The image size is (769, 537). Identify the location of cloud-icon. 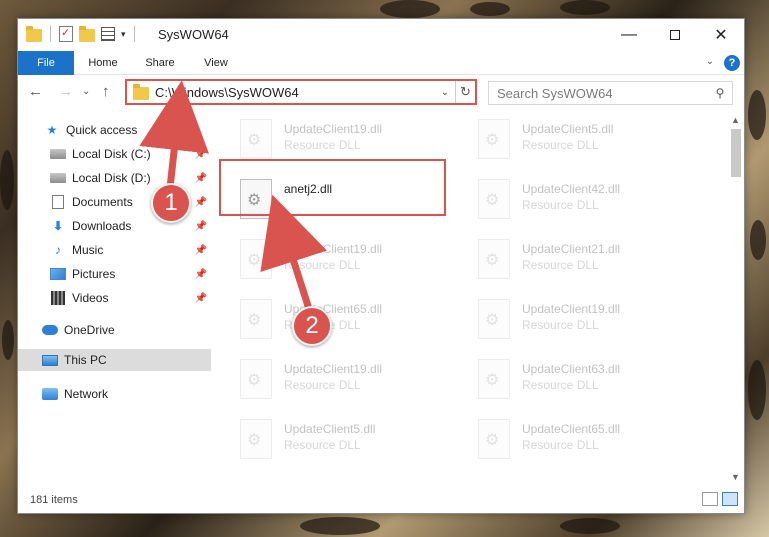
(50, 330).